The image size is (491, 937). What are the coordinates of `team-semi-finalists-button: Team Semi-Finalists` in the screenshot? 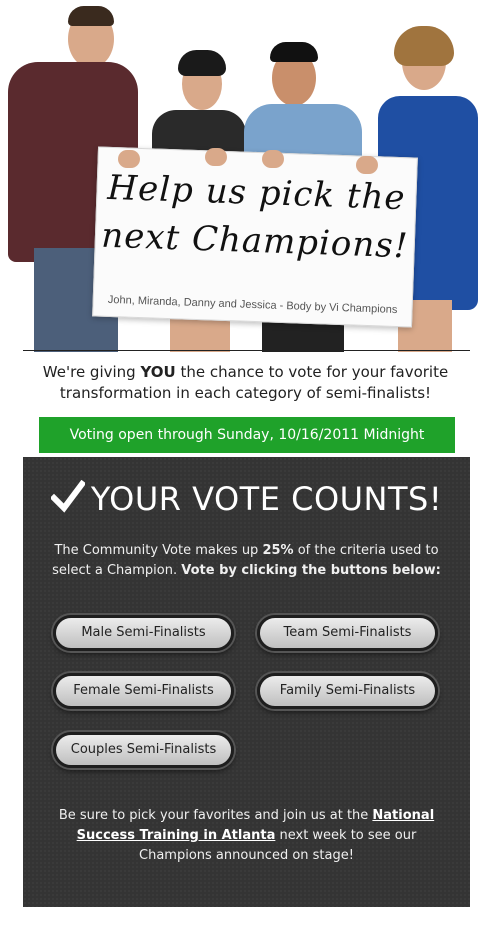 It's located at (347, 633).